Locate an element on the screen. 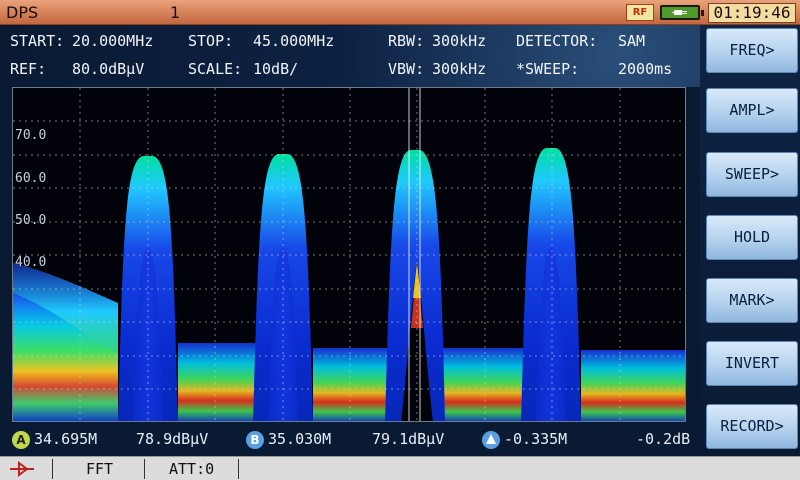  marker-b-frequency: 35.030M is located at coordinates (300, 439).